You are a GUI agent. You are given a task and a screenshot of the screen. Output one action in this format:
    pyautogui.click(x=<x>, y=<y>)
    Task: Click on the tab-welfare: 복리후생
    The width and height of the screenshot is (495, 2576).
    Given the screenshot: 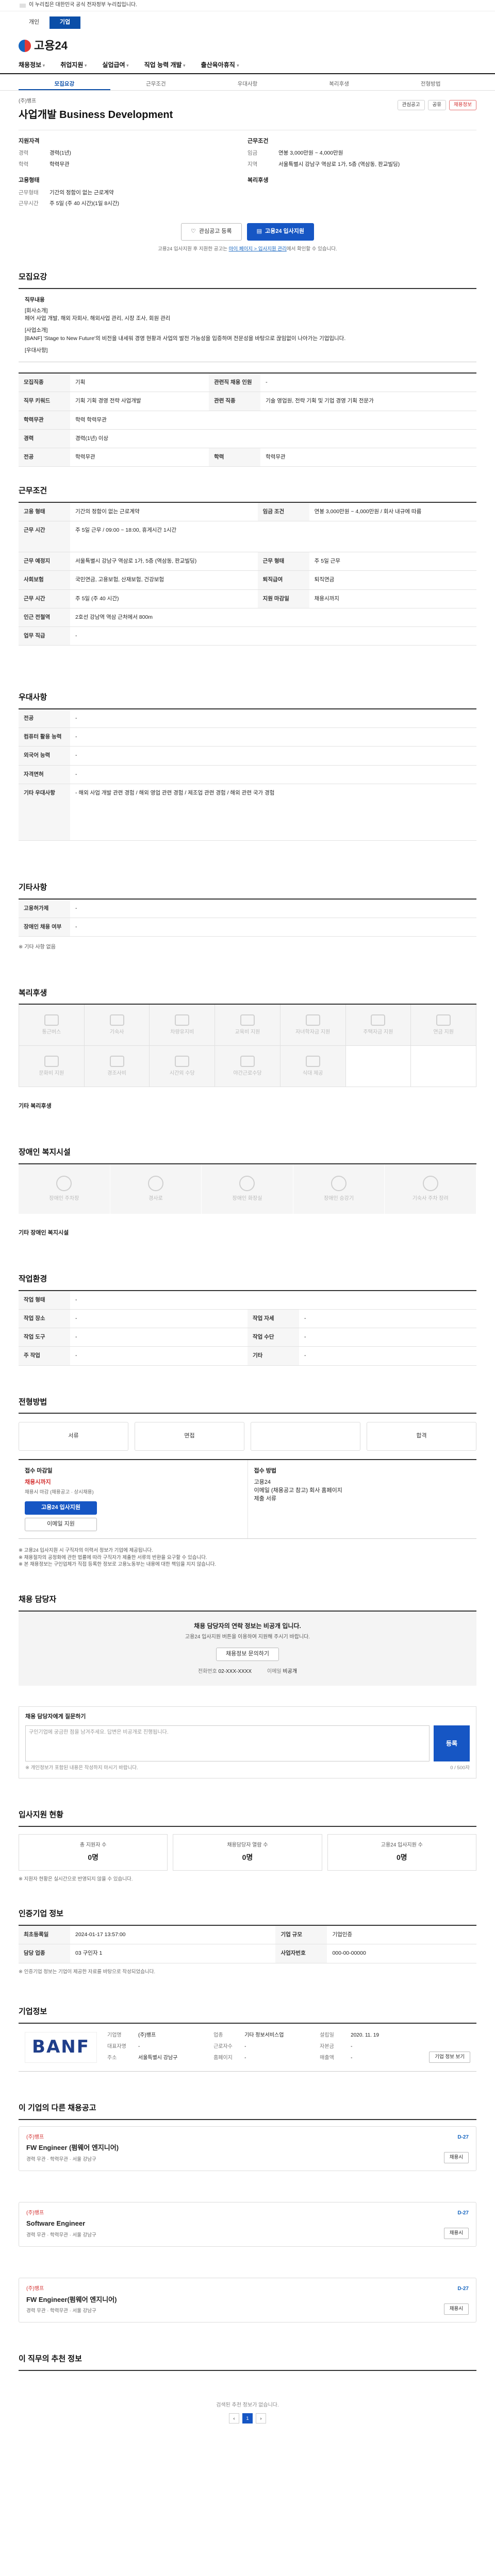 What is the action you would take?
    pyautogui.click(x=339, y=83)
    